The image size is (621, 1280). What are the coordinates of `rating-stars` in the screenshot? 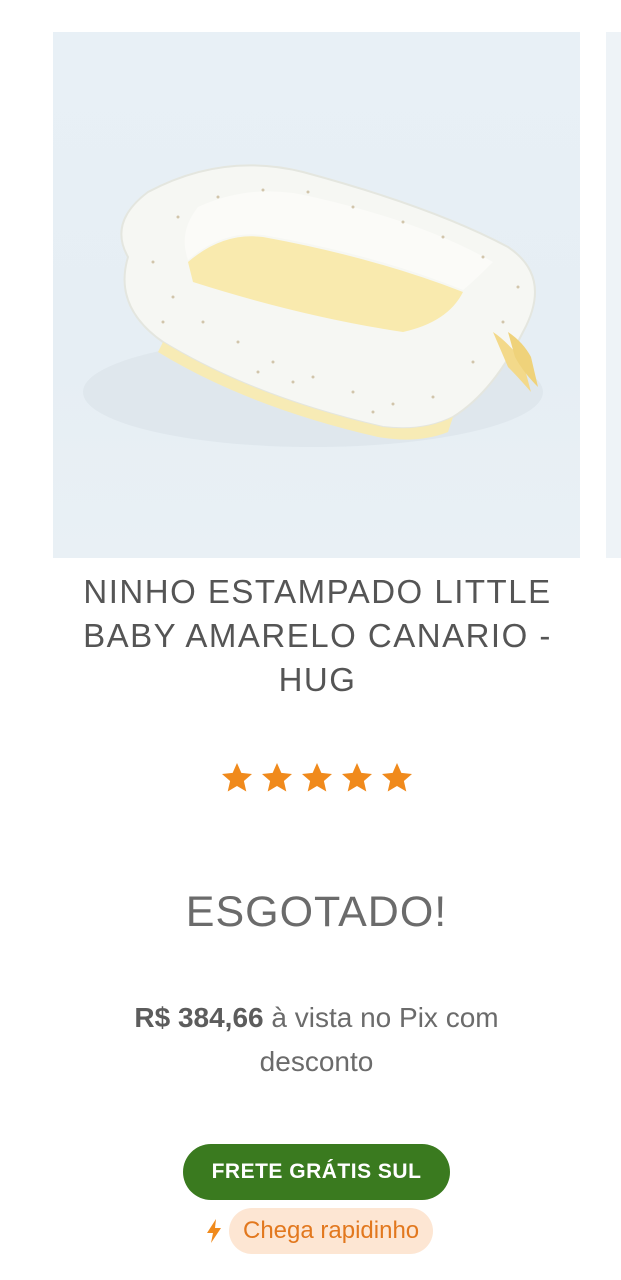 It's located at (310, 778).